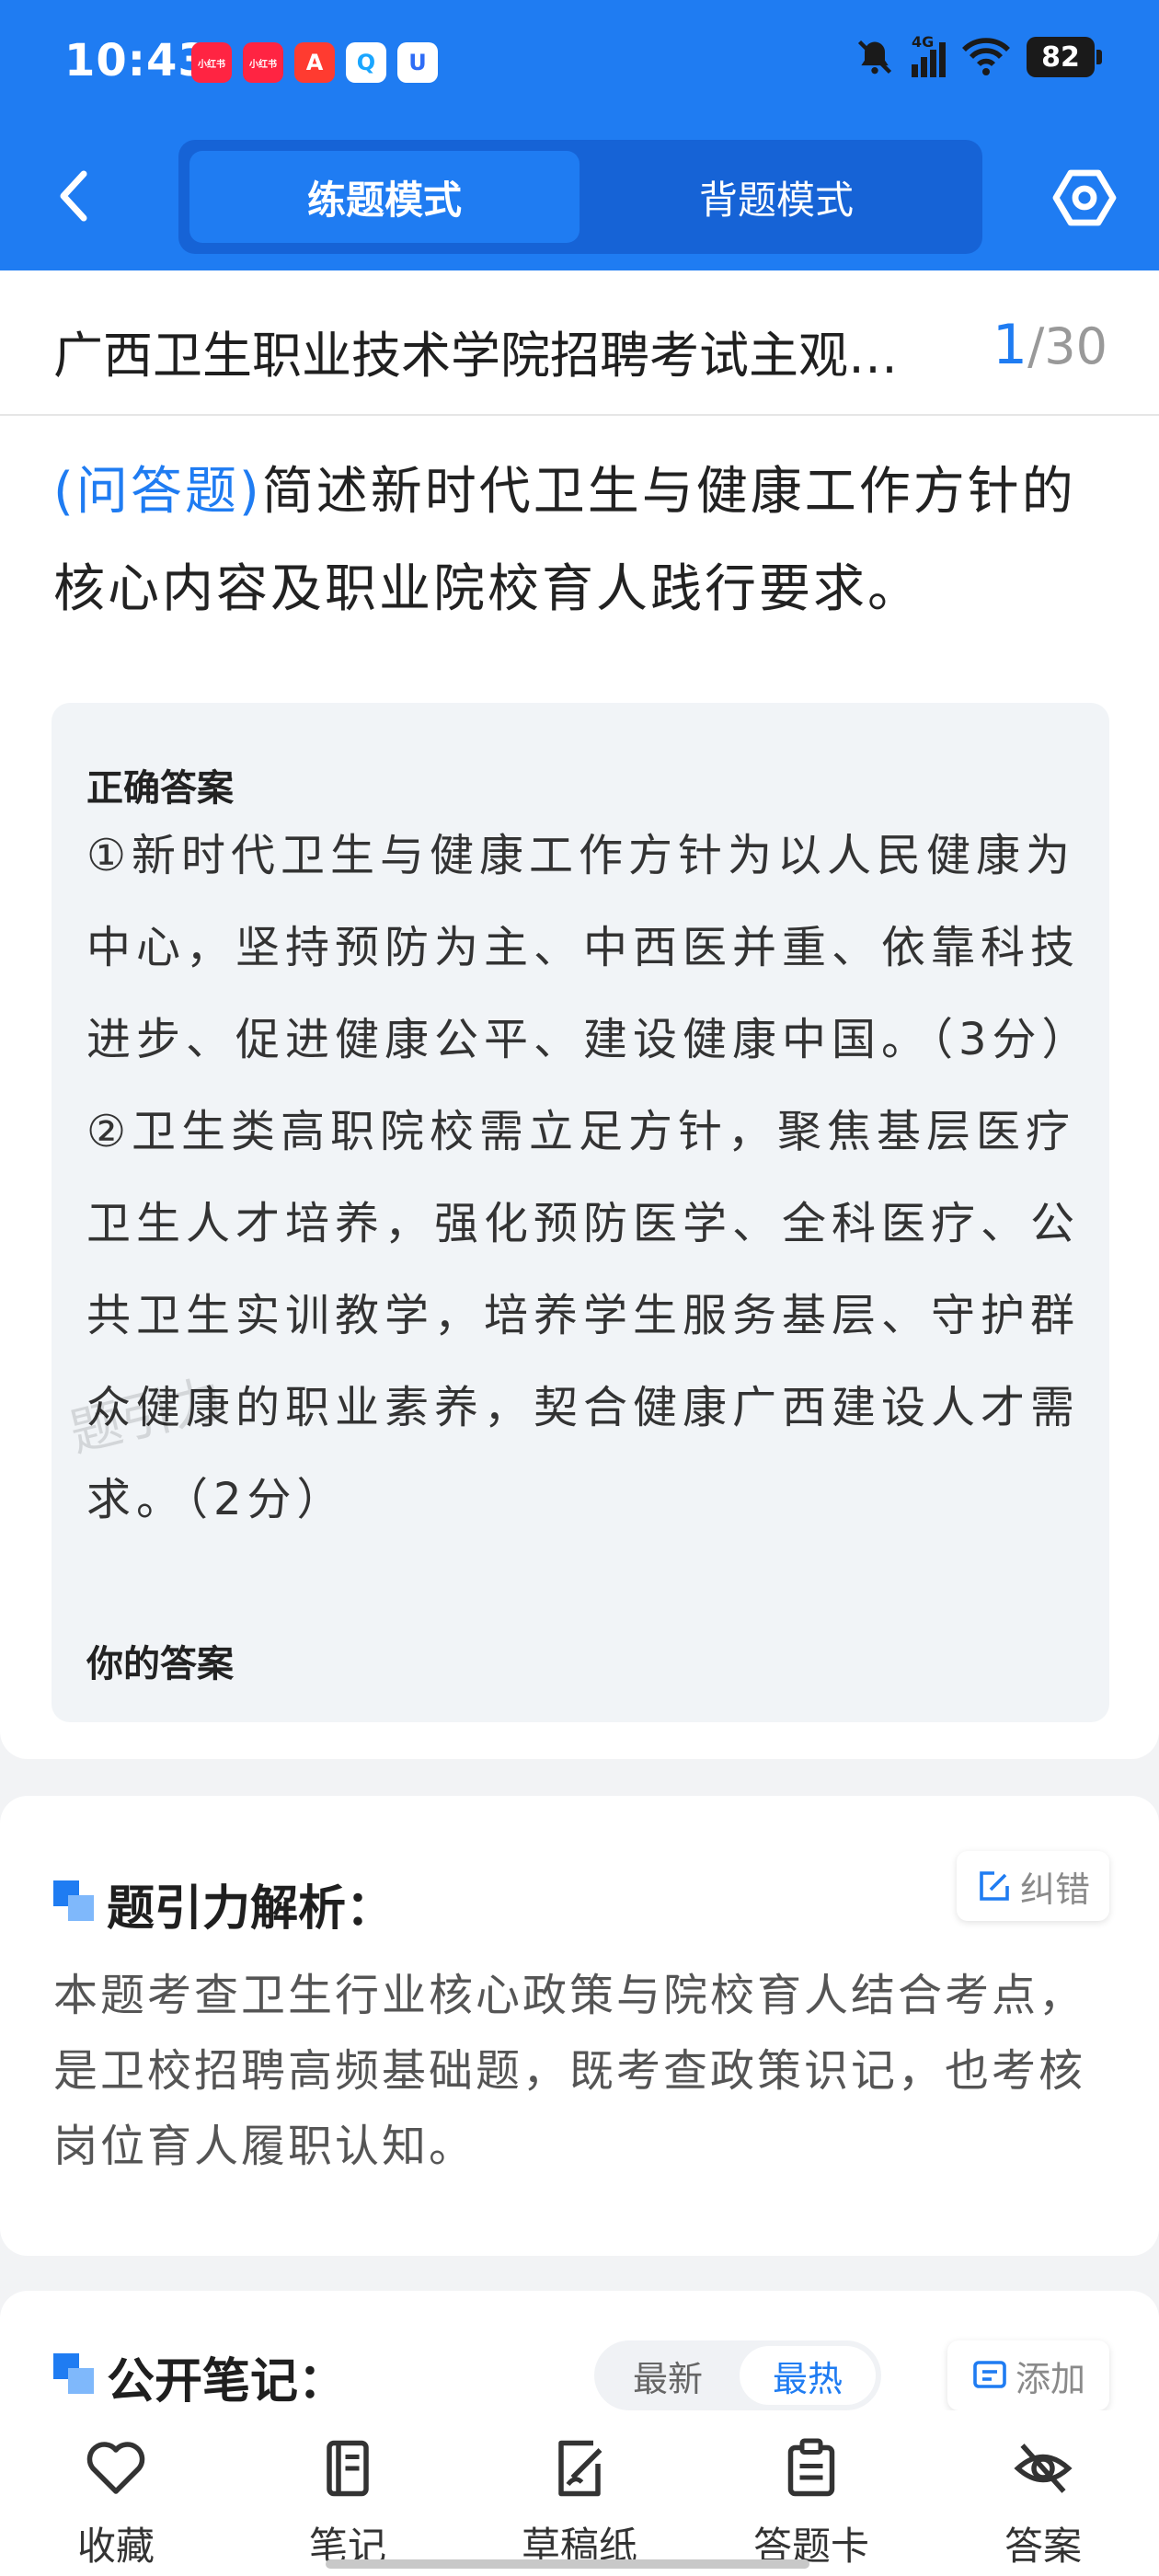 The image size is (1159, 2576). Describe the element at coordinates (986, 56) in the screenshot. I see `wifi-icon` at that location.